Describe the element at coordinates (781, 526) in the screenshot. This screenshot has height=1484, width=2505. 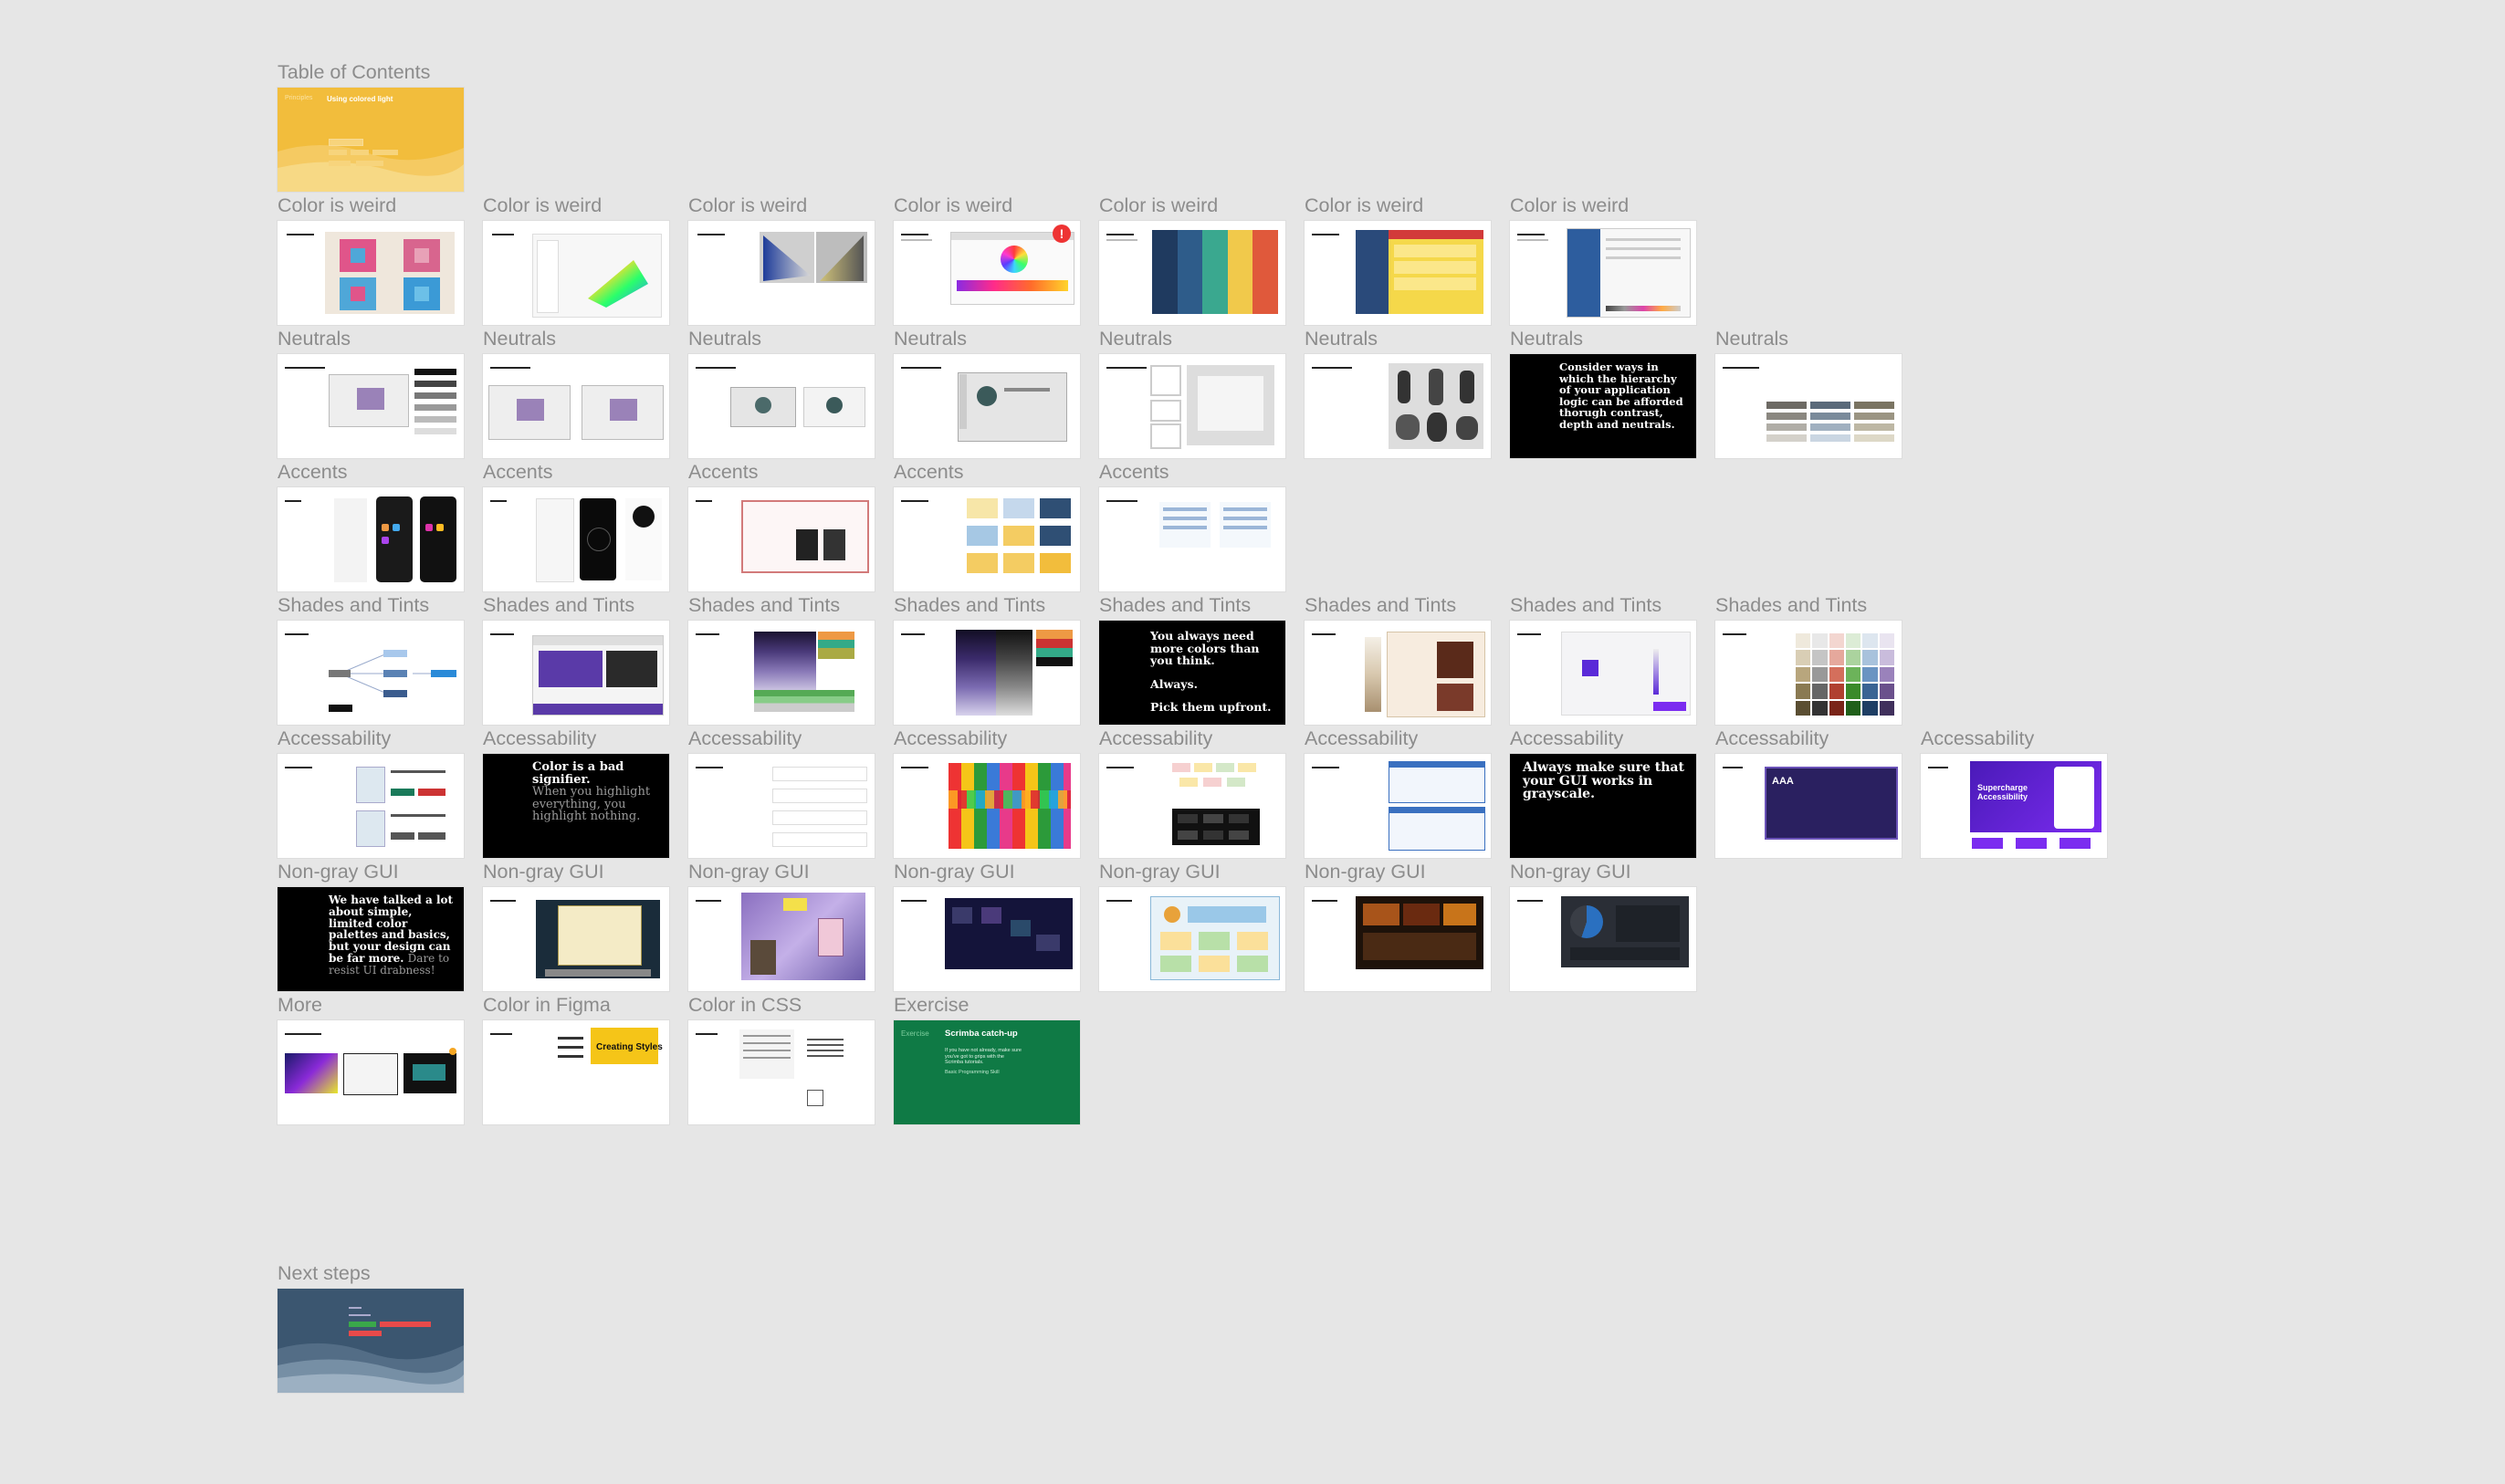
I see `frame-accents-3: Accents` at that location.